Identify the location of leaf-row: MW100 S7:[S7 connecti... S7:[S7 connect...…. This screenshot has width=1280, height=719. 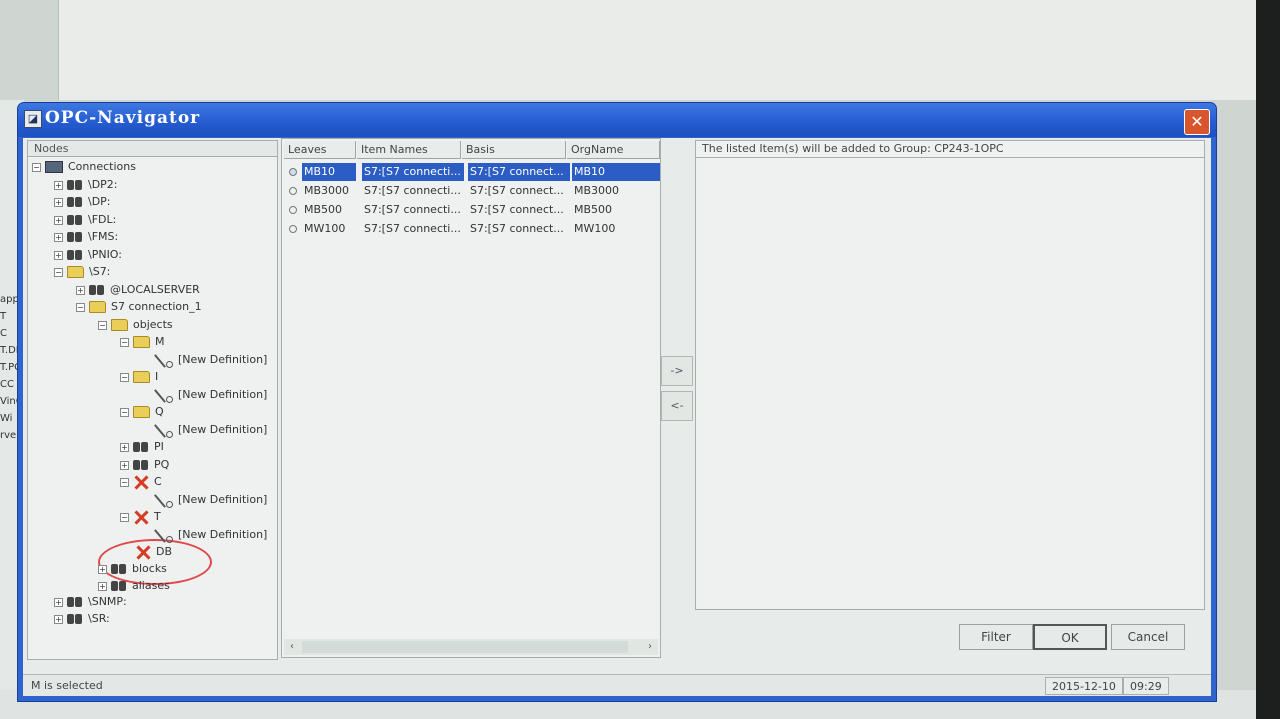
(472, 229).